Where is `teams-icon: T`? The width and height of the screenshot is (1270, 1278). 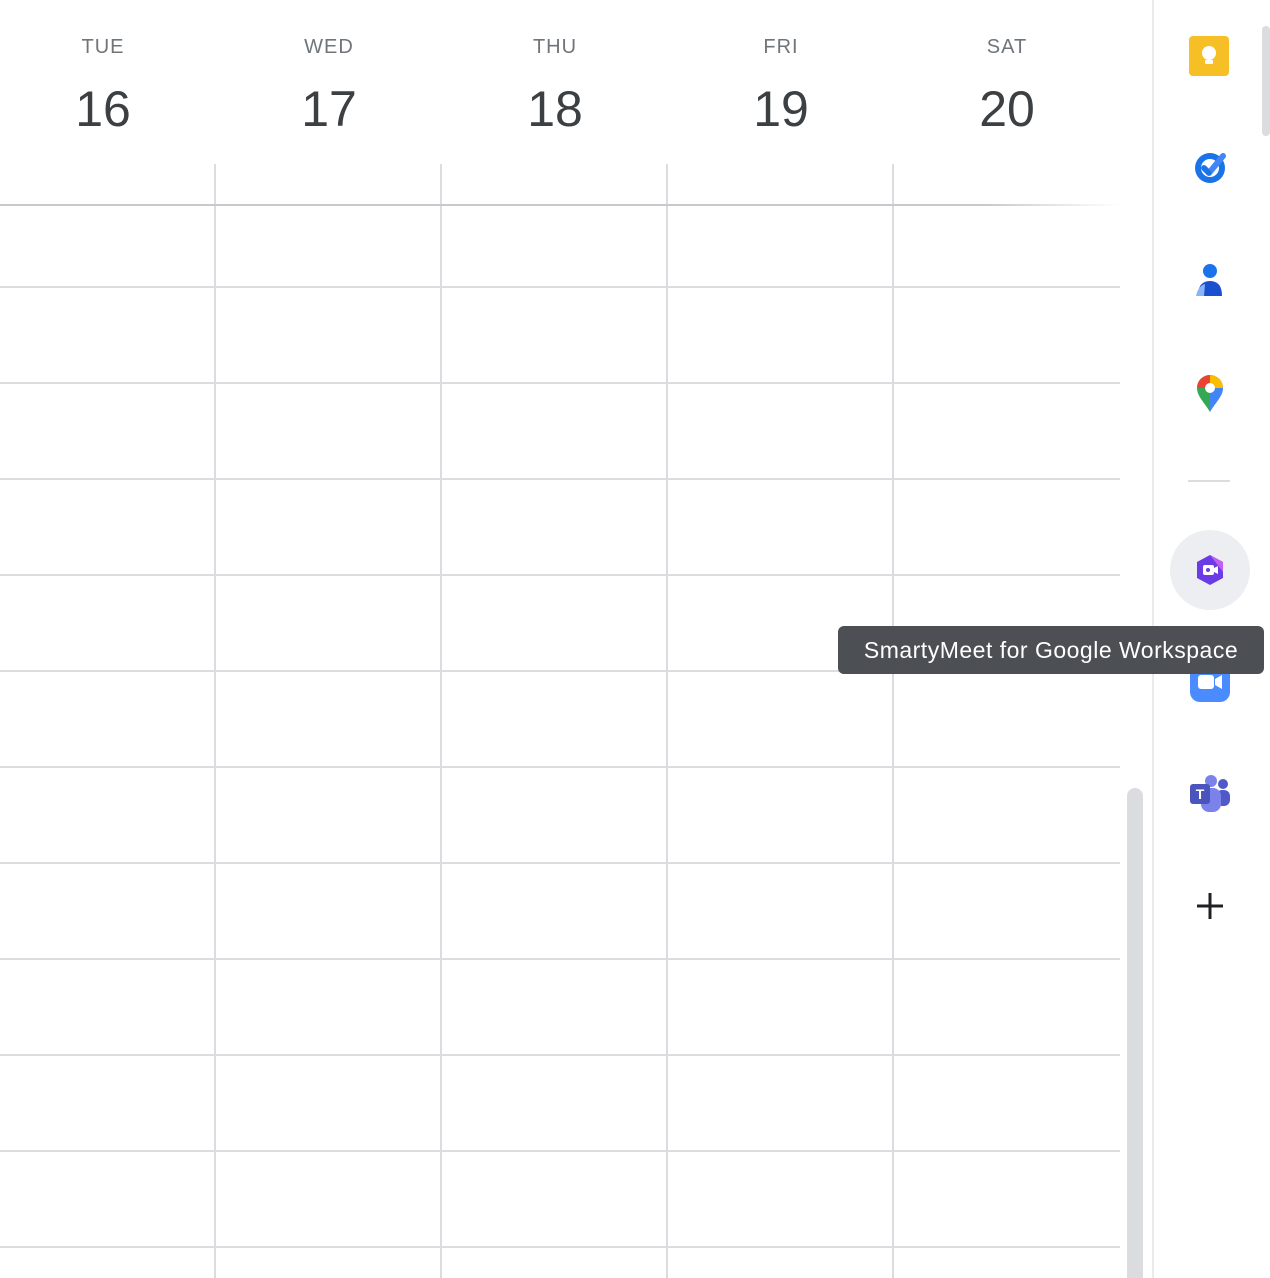
teams-icon: T is located at coordinates (1210, 794).